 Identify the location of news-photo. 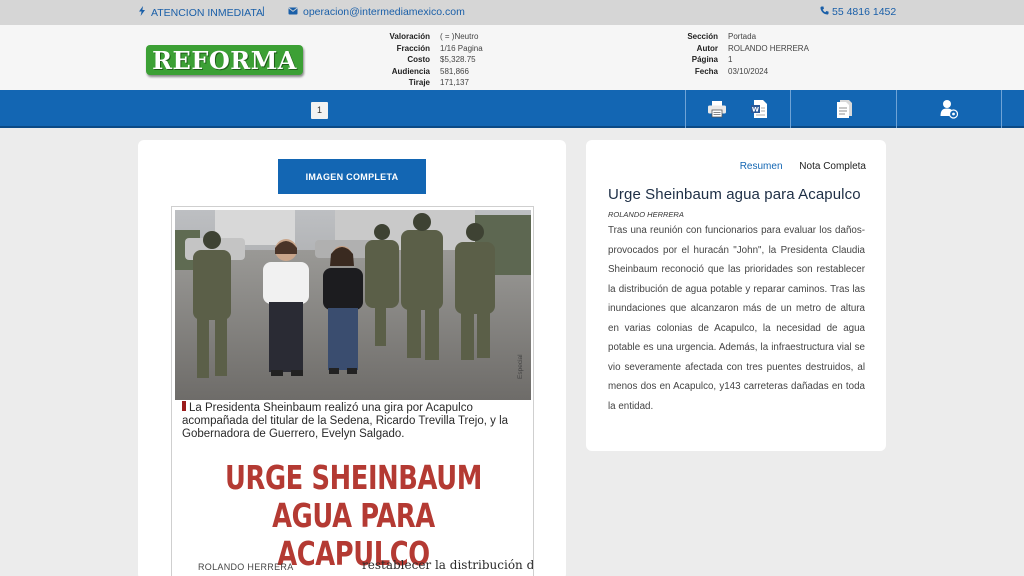
(353, 305).